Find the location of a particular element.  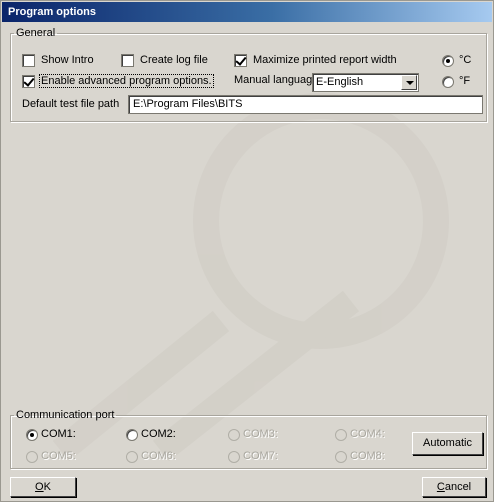

ok-button: OK is located at coordinates (43, 487).